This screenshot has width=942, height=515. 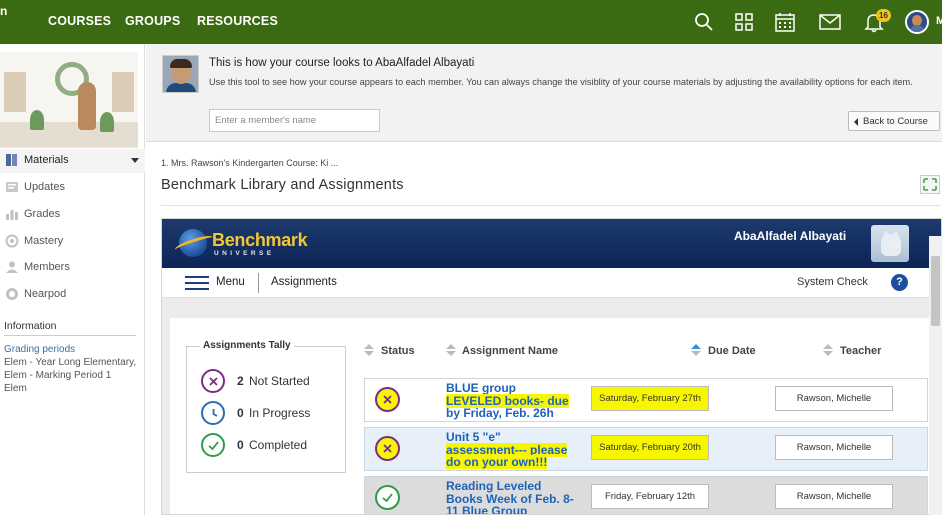 I want to click on back-to-course-button: Back to Course, so click(x=894, y=121).